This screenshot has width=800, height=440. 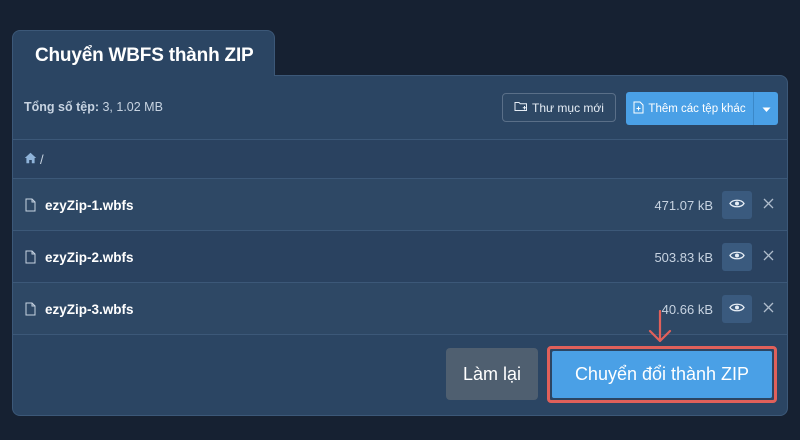 I want to click on add-files-main: Thêm các tệp khác, so click(x=689, y=108).